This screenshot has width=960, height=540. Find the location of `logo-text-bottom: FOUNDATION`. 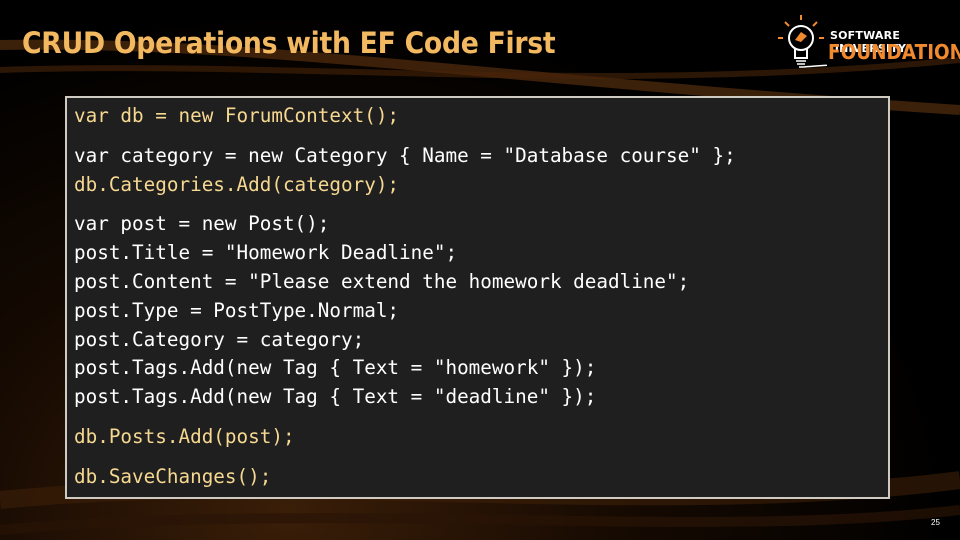

logo-text-bottom: FOUNDATION is located at coordinates (894, 52).